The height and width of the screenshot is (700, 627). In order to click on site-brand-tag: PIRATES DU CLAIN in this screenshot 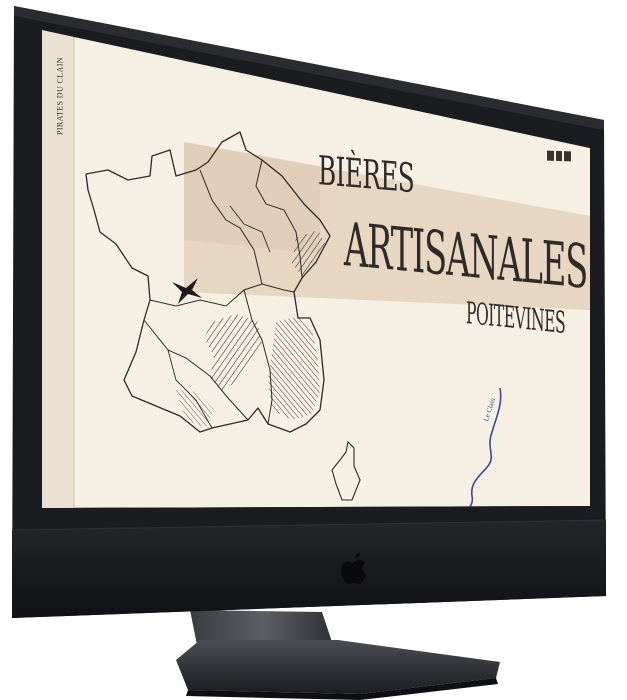, I will do `click(60, 96)`.